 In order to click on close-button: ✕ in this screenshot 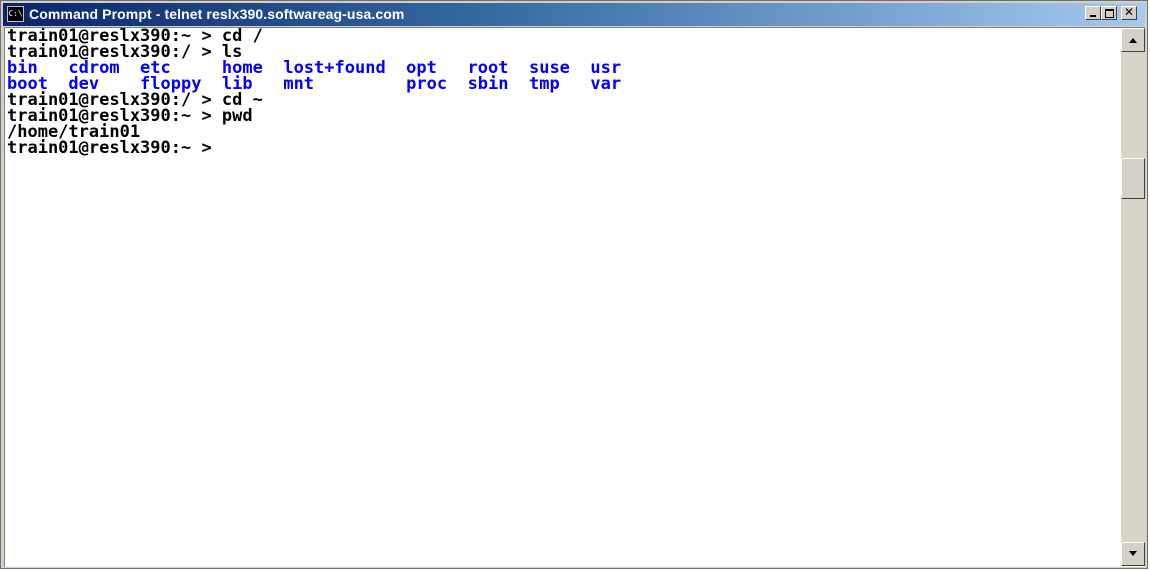, I will do `click(1129, 12)`.